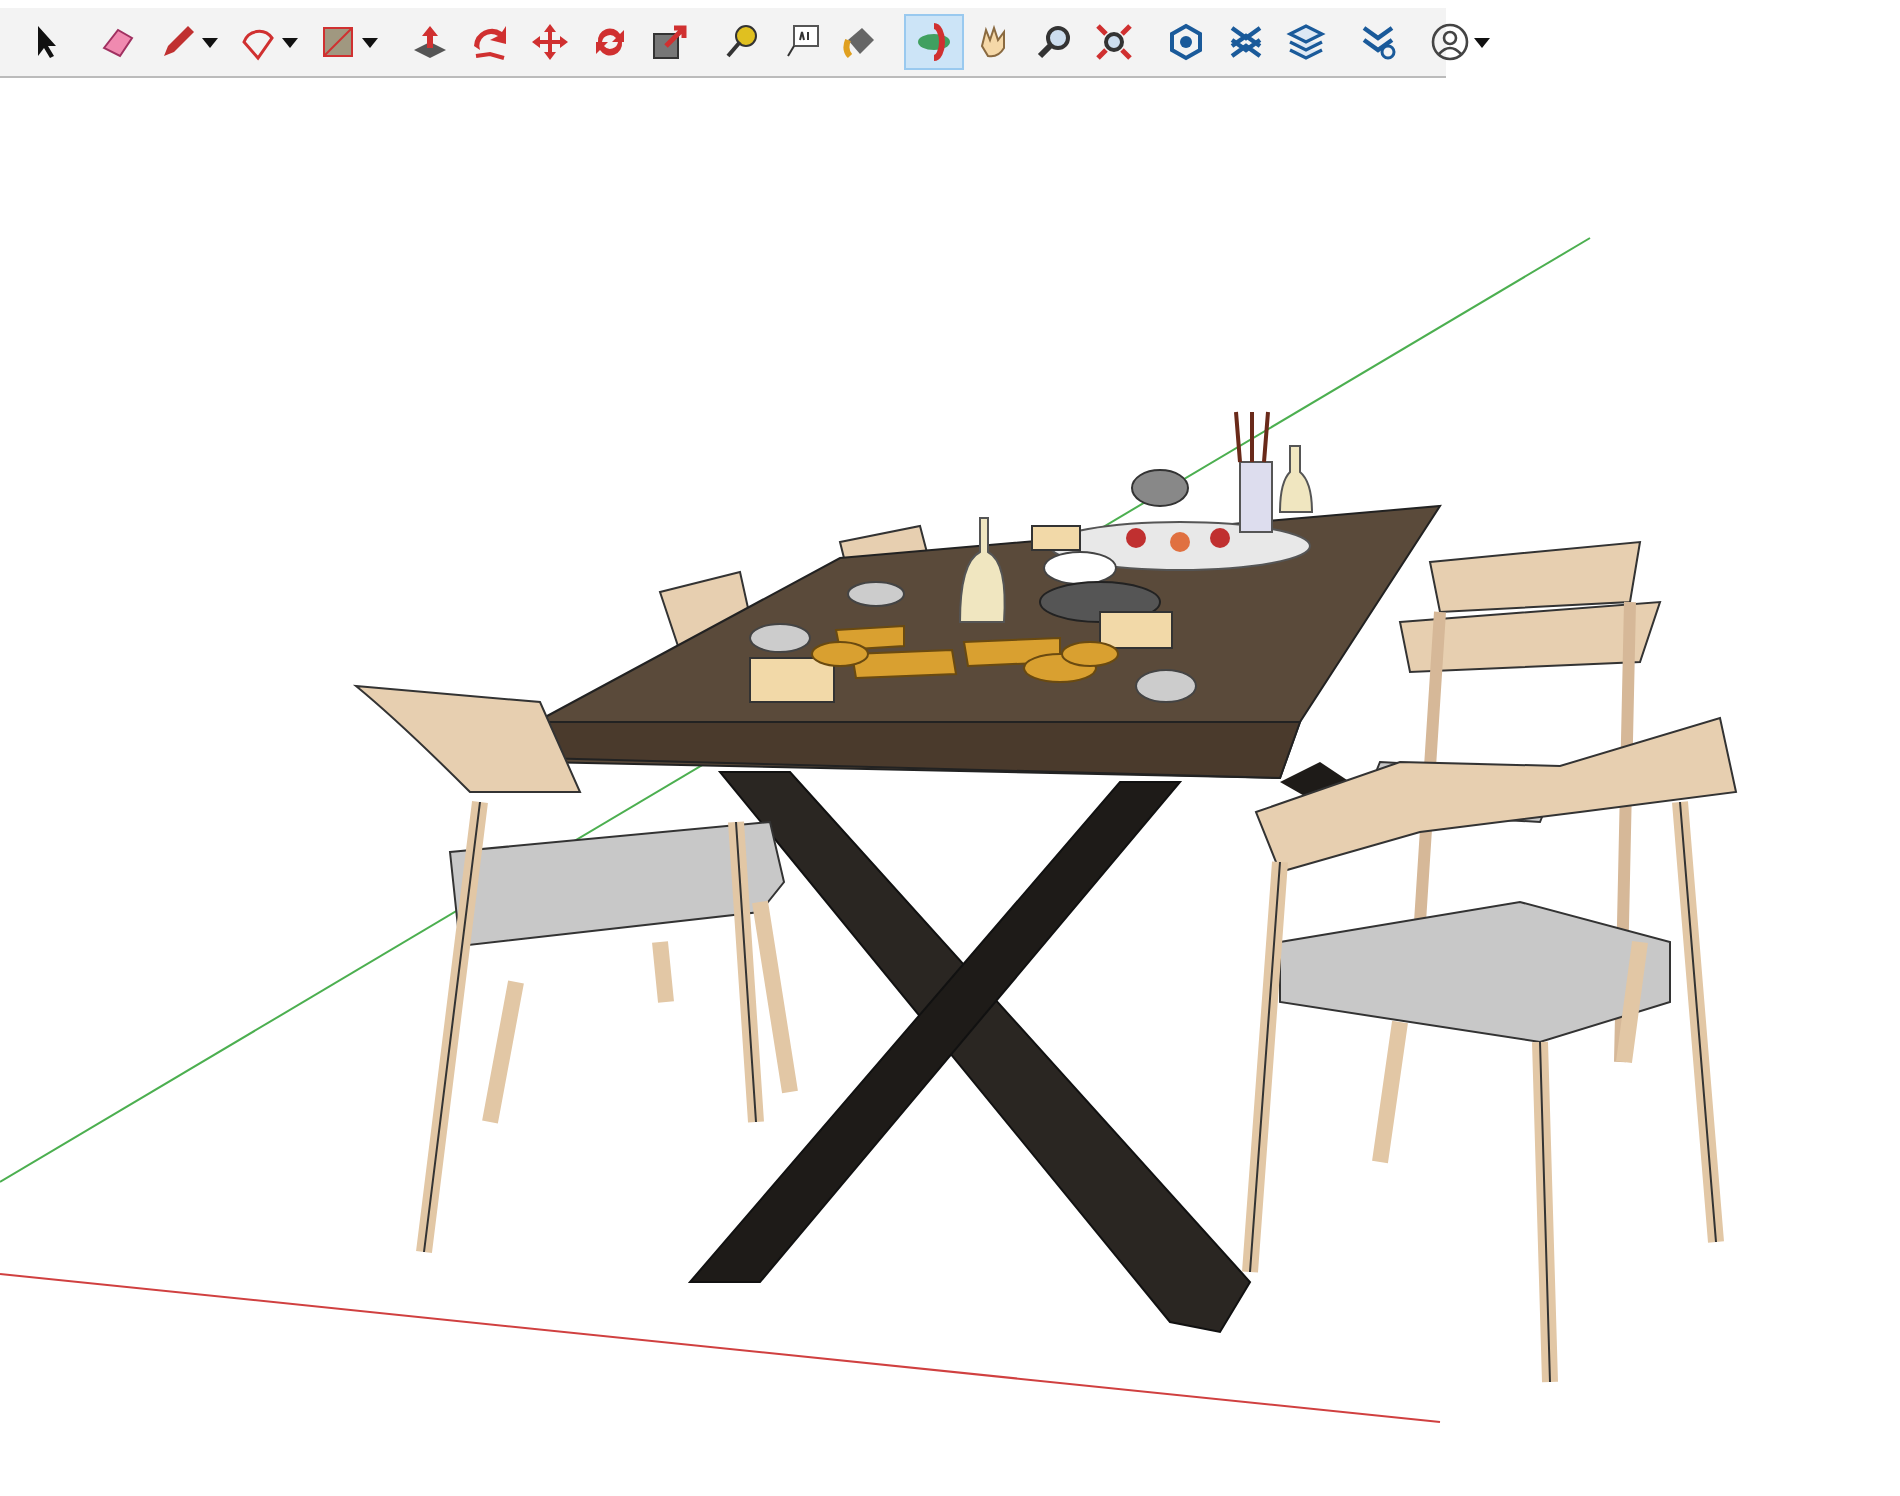 The image size is (1900, 1496). I want to click on scale-icon, so click(670, 42).